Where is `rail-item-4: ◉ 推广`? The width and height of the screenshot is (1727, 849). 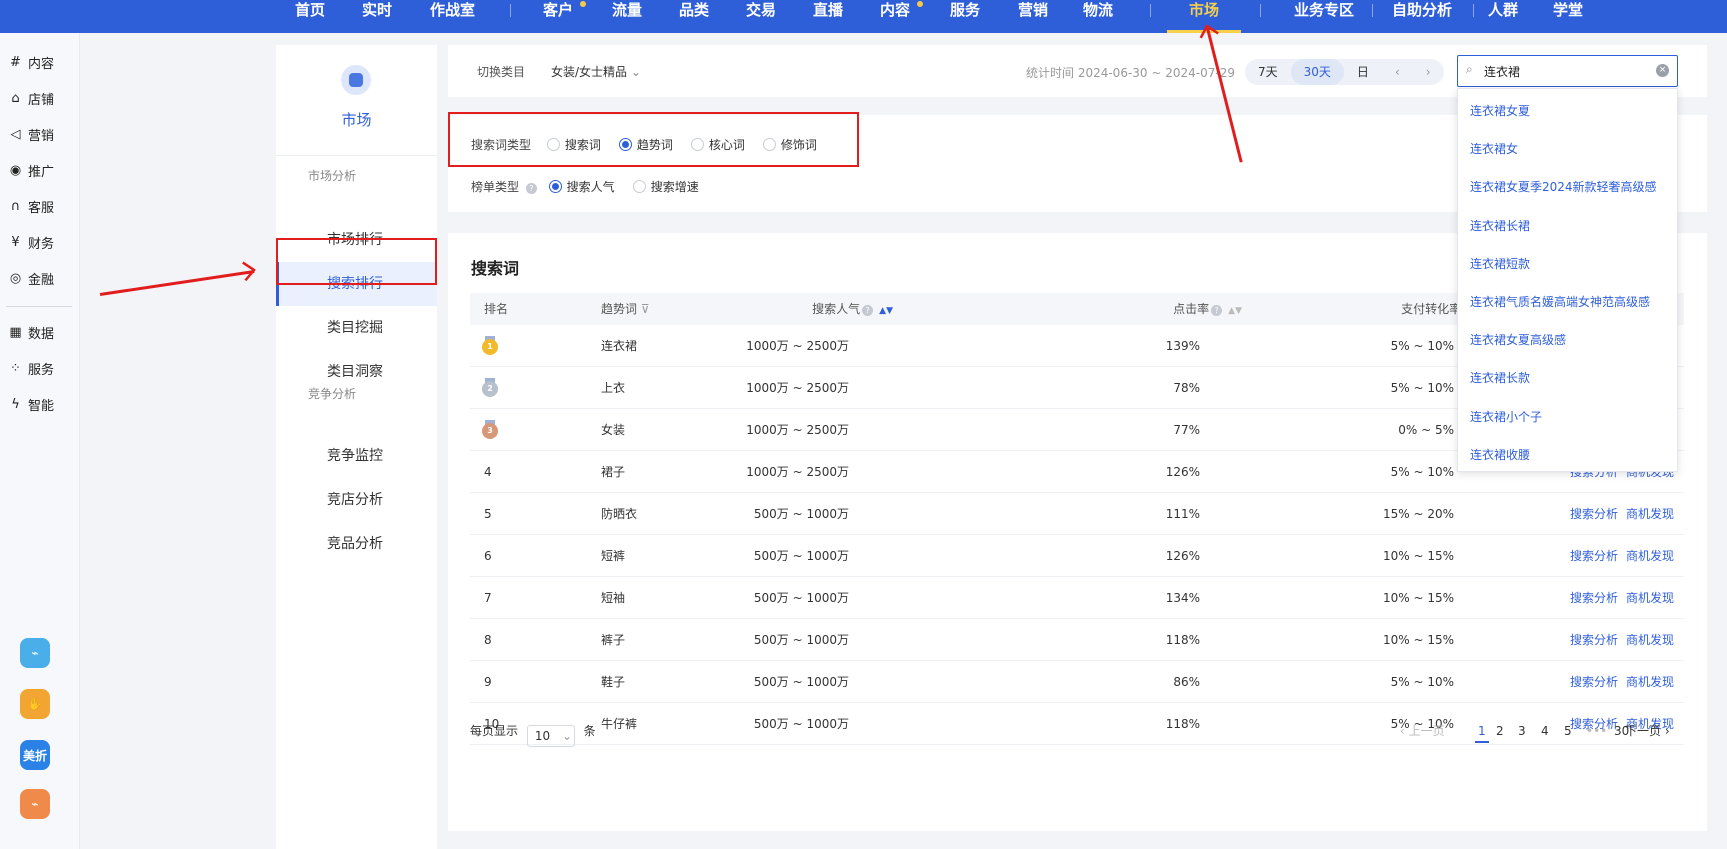 rail-item-4: ◉ 推广 is located at coordinates (31, 170).